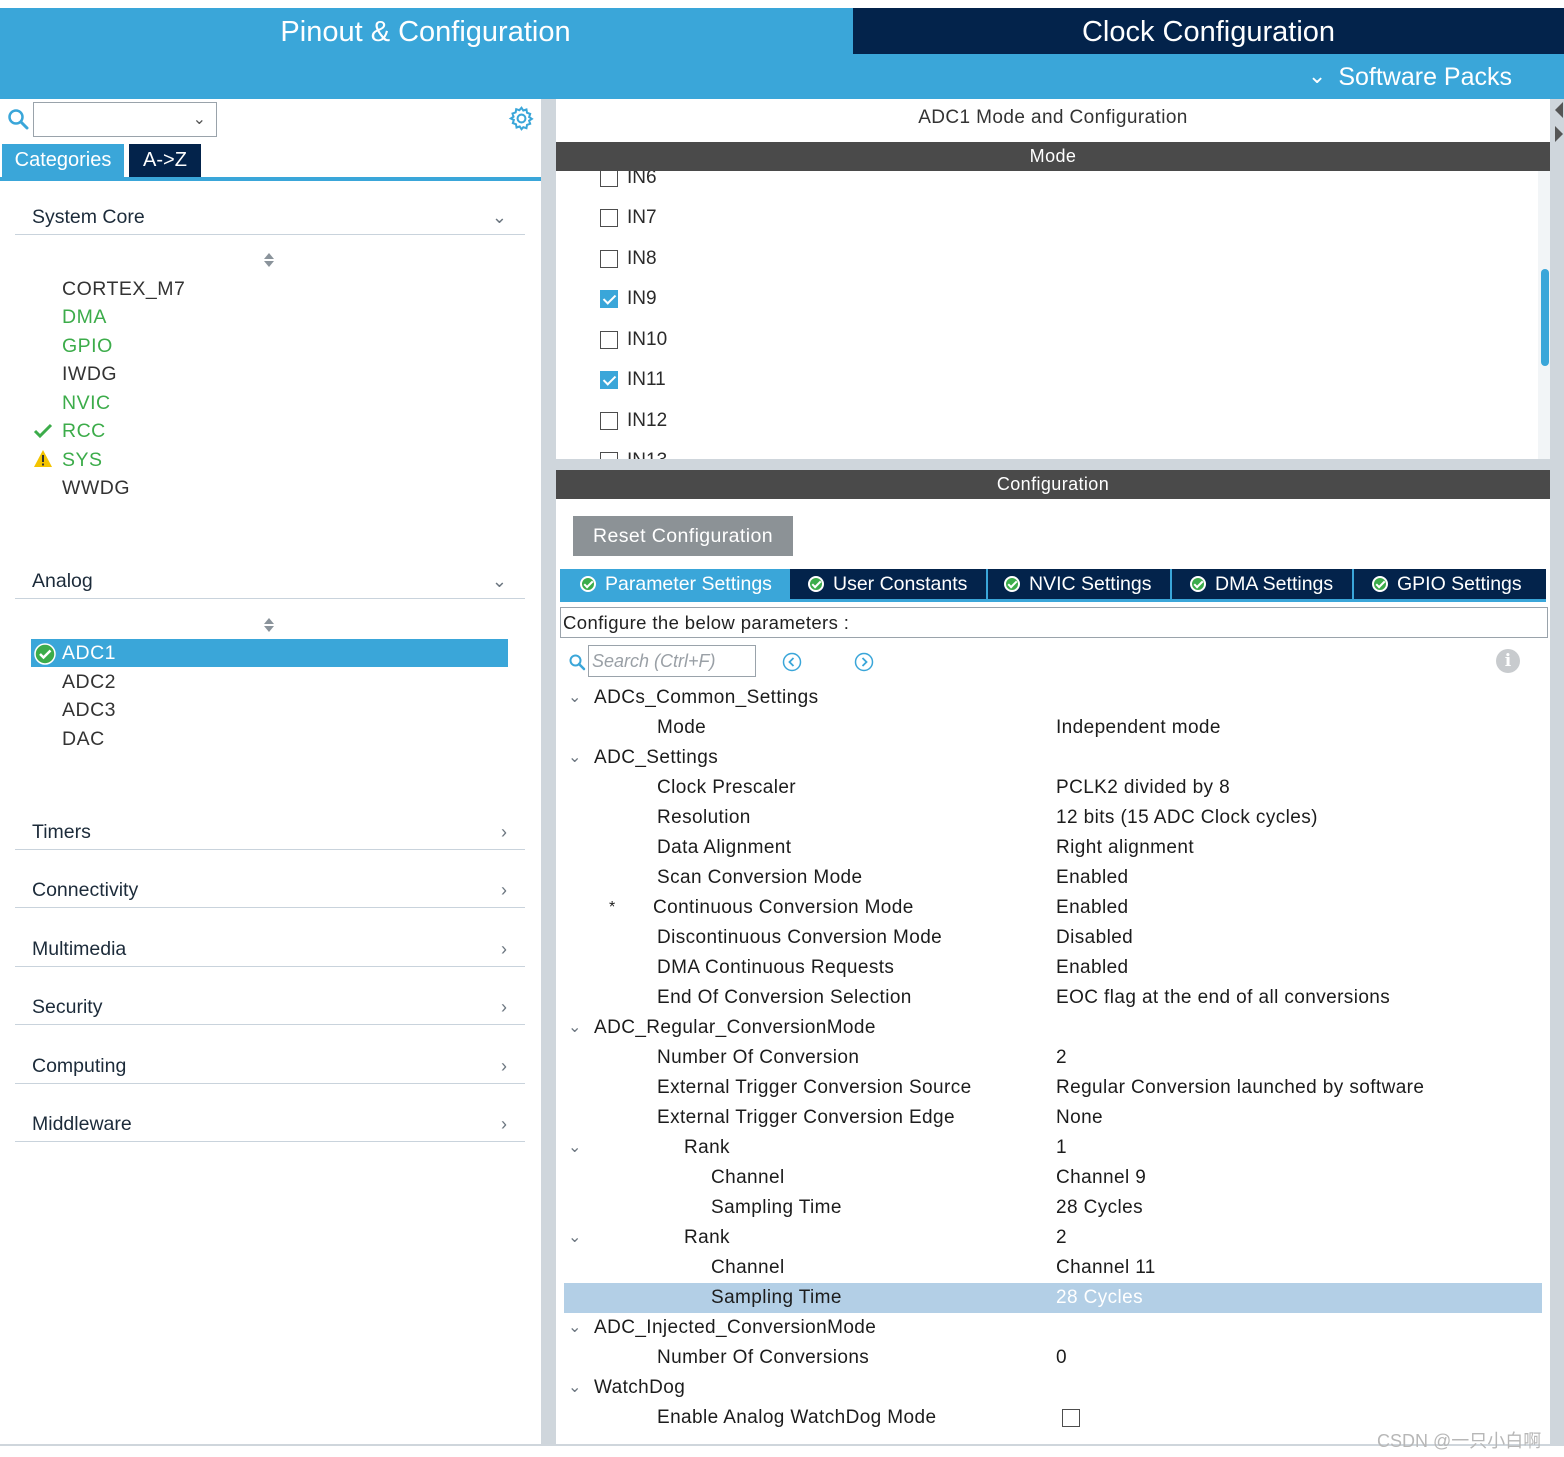  I want to click on tree-group-watchdog: ⌄ WatchDog, so click(1053, 1388).